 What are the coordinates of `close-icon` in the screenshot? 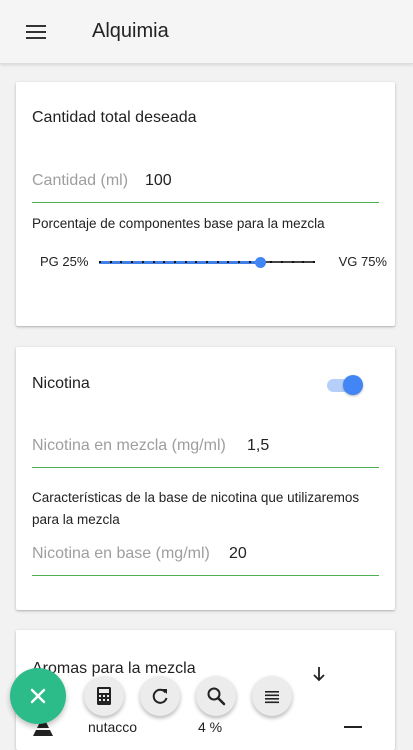 It's located at (38, 696).